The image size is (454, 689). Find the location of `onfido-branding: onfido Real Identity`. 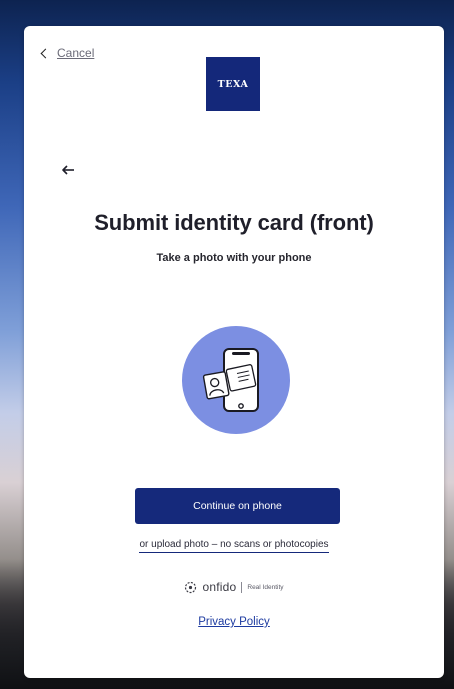

onfido-branding: onfido Real Identity is located at coordinates (234, 587).